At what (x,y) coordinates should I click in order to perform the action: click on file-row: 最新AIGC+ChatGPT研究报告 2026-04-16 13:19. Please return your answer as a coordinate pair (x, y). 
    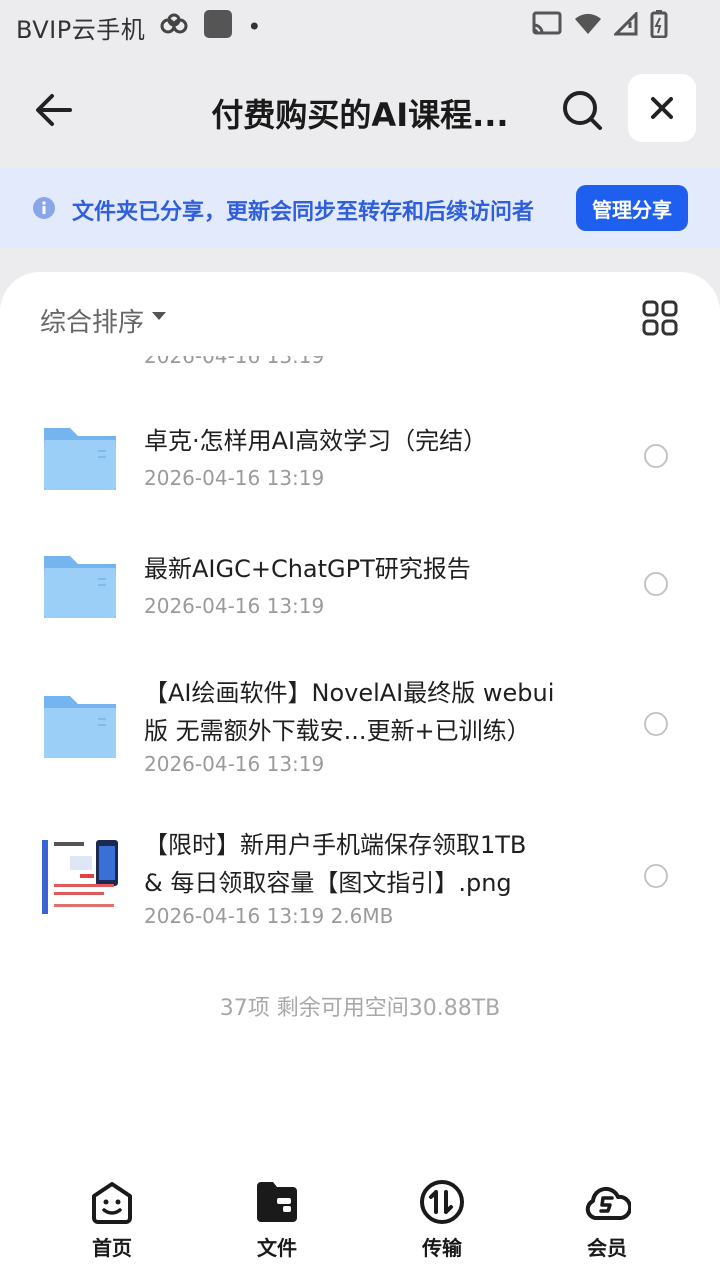
    Looking at the image, I should click on (360, 590).